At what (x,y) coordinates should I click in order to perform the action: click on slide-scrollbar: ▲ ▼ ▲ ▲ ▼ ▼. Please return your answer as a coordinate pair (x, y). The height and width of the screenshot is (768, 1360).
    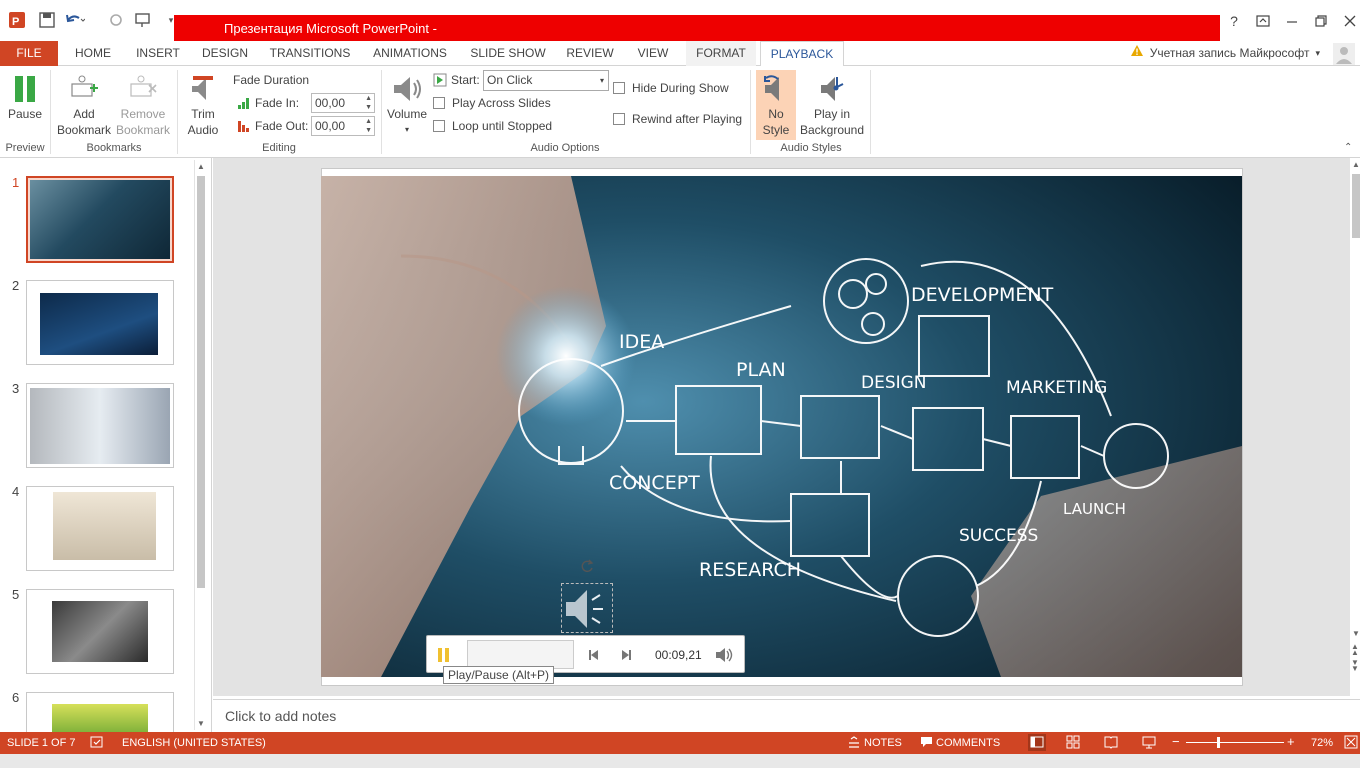
    Looking at the image, I should click on (1354, 416).